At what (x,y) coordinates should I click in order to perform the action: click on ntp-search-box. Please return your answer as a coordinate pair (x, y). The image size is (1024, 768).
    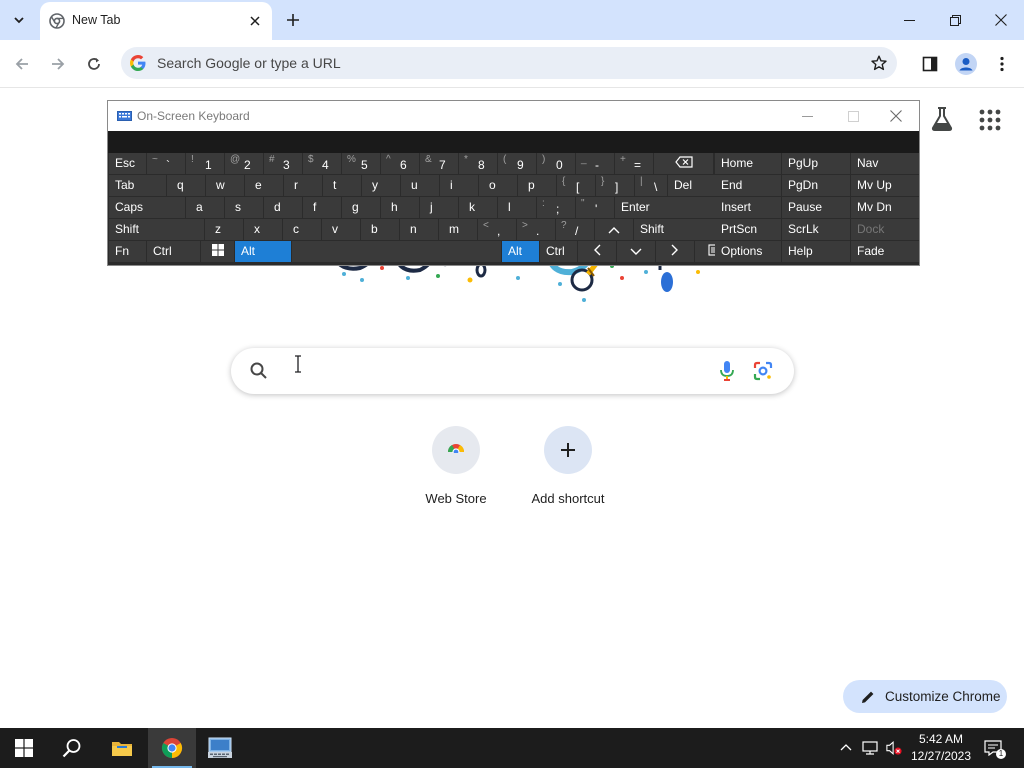
    Looking at the image, I should click on (512, 371).